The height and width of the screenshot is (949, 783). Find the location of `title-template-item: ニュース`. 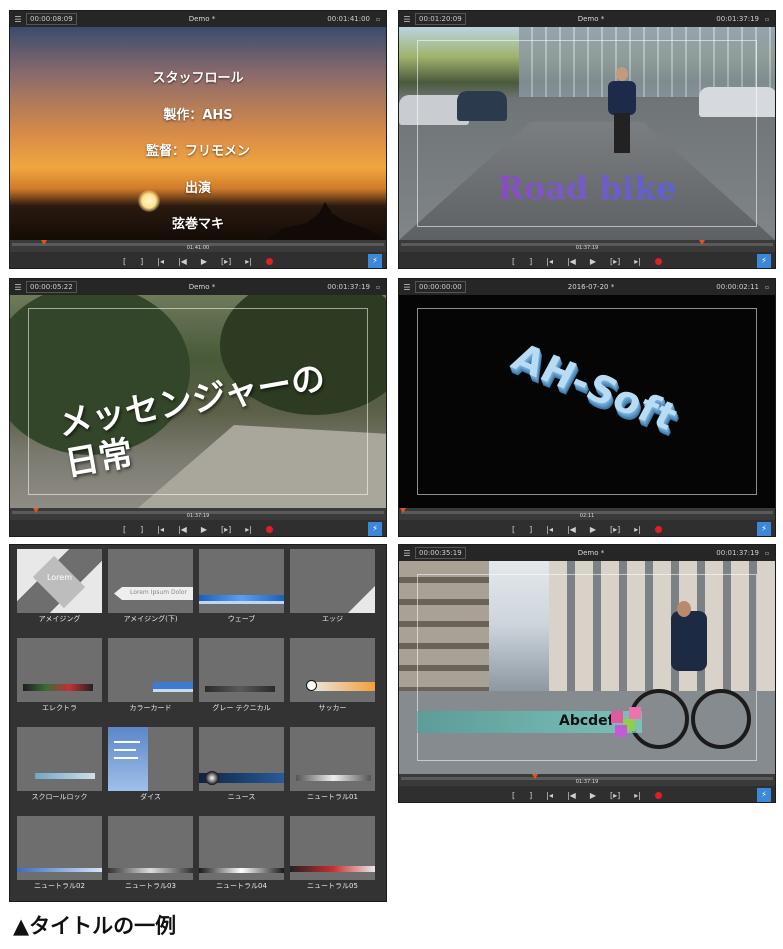

title-template-item: ニュース is located at coordinates (241, 766).